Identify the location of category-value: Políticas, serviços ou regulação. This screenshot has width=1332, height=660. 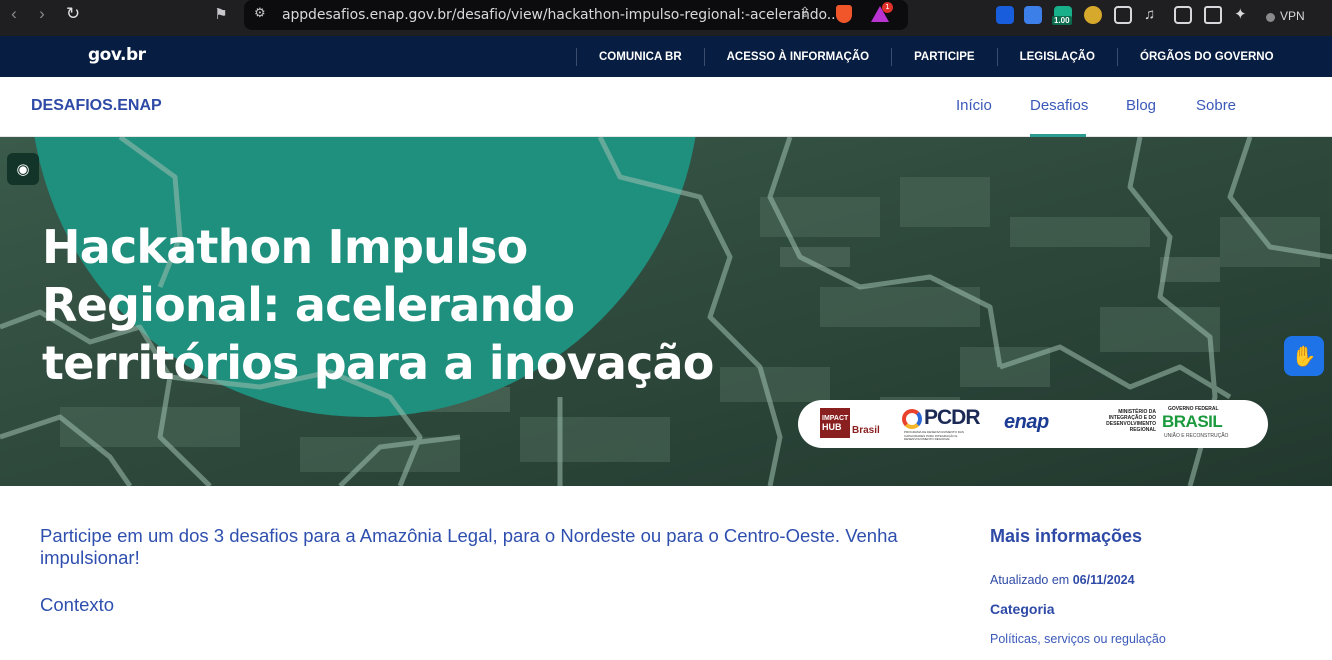
(1078, 639).